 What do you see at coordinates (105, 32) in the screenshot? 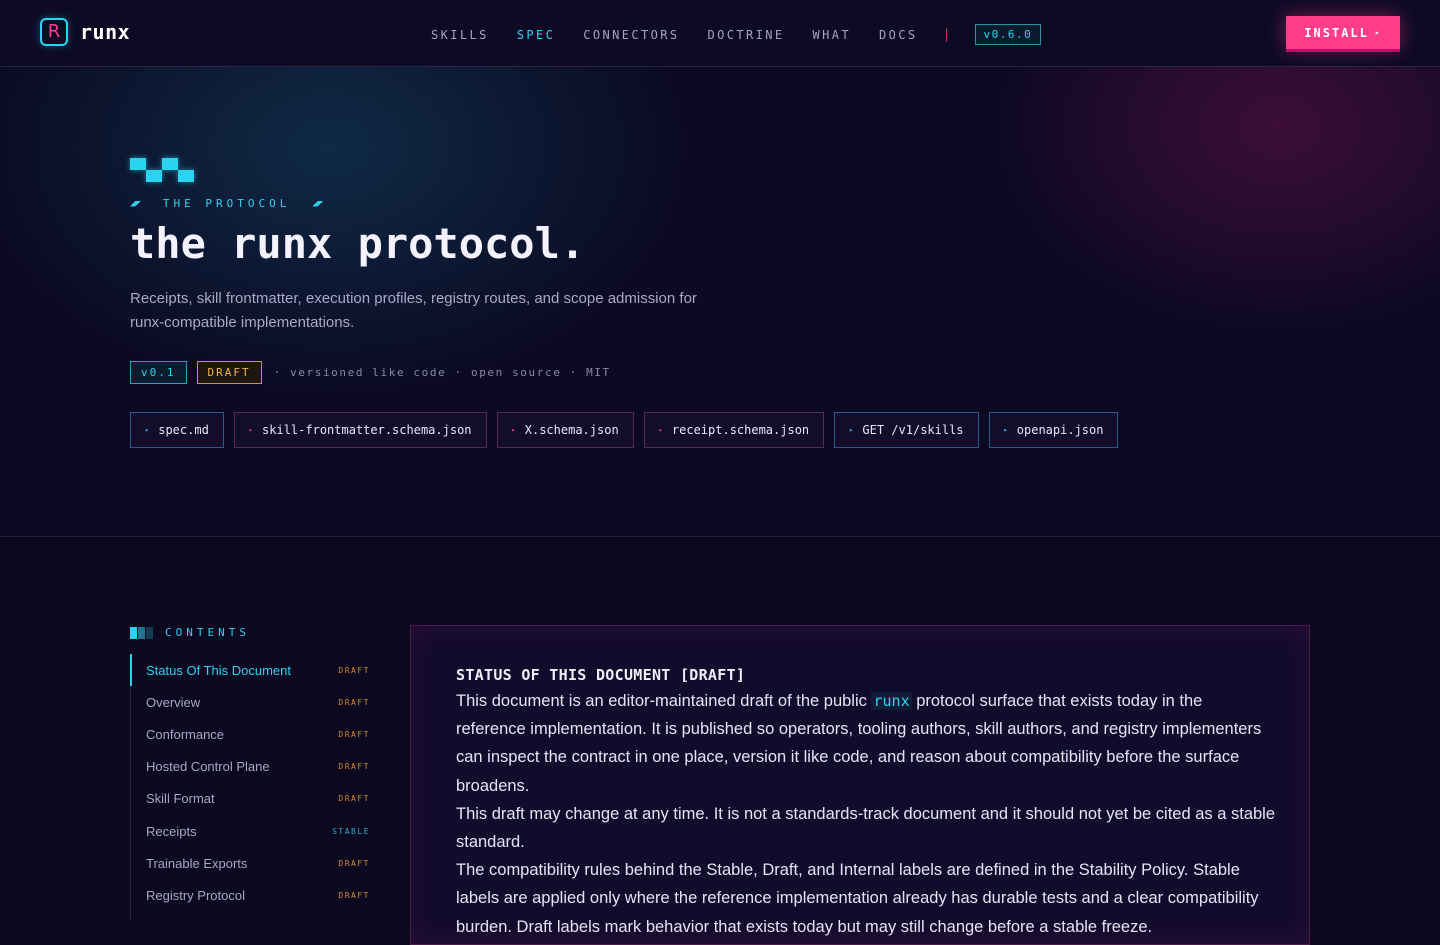
I see `brand-name: runx` at bounding box center [105, 32].